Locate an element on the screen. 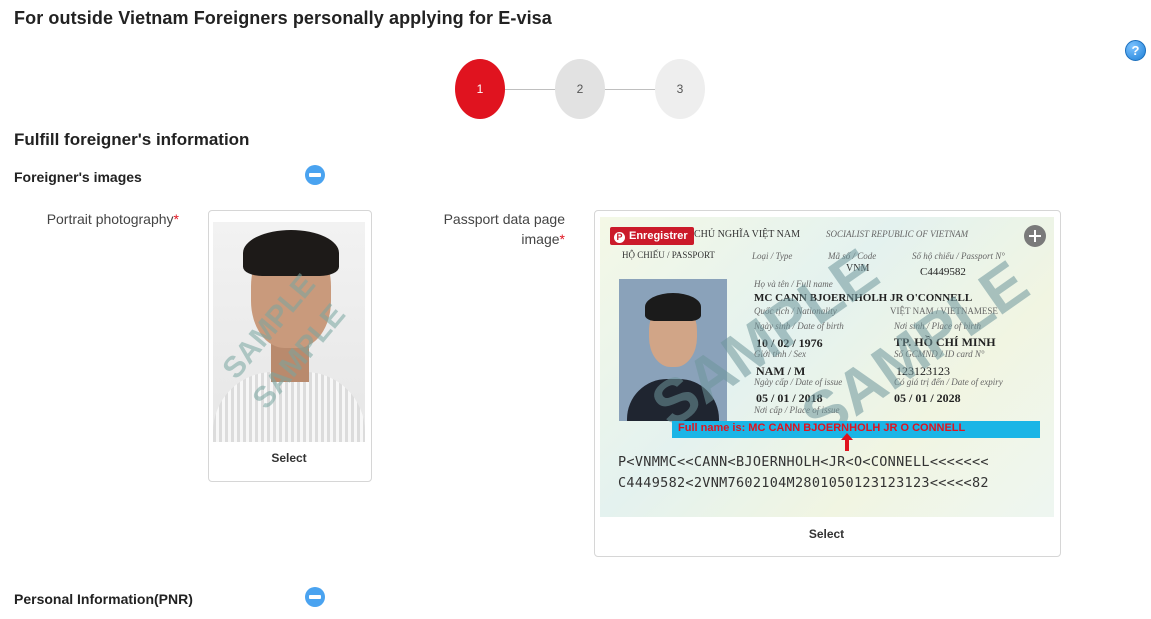 This screenshot has width=1151, height=619. portrait-hair is located at coordinates (291, 253).